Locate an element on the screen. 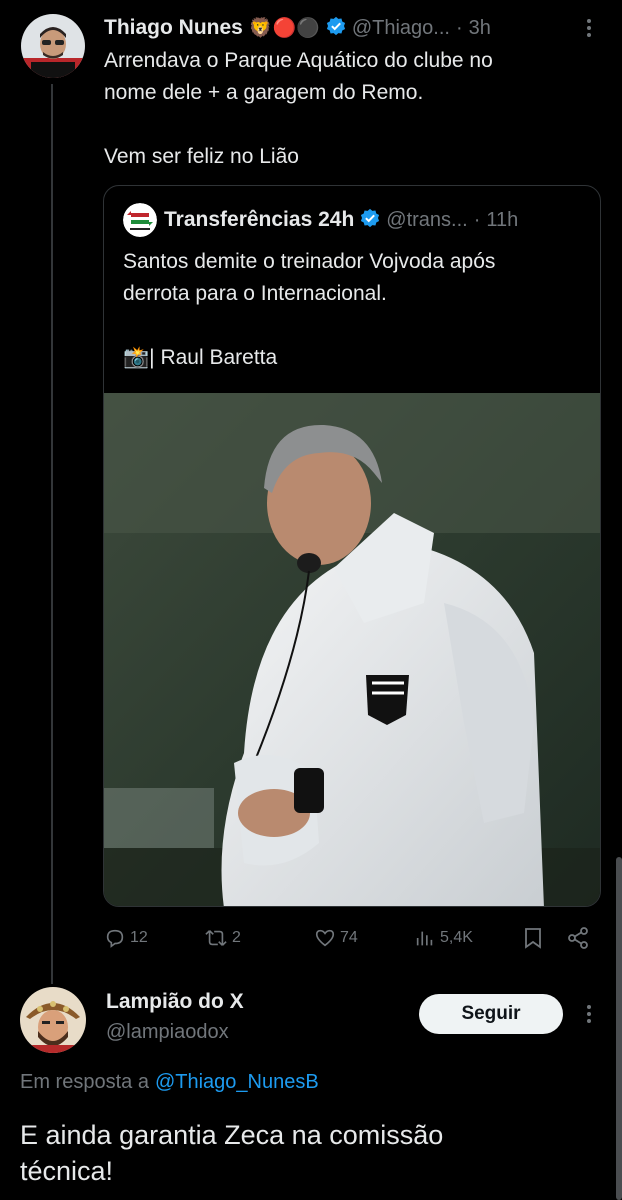  reply-author-avatar is located at coordinates (53, 1020).